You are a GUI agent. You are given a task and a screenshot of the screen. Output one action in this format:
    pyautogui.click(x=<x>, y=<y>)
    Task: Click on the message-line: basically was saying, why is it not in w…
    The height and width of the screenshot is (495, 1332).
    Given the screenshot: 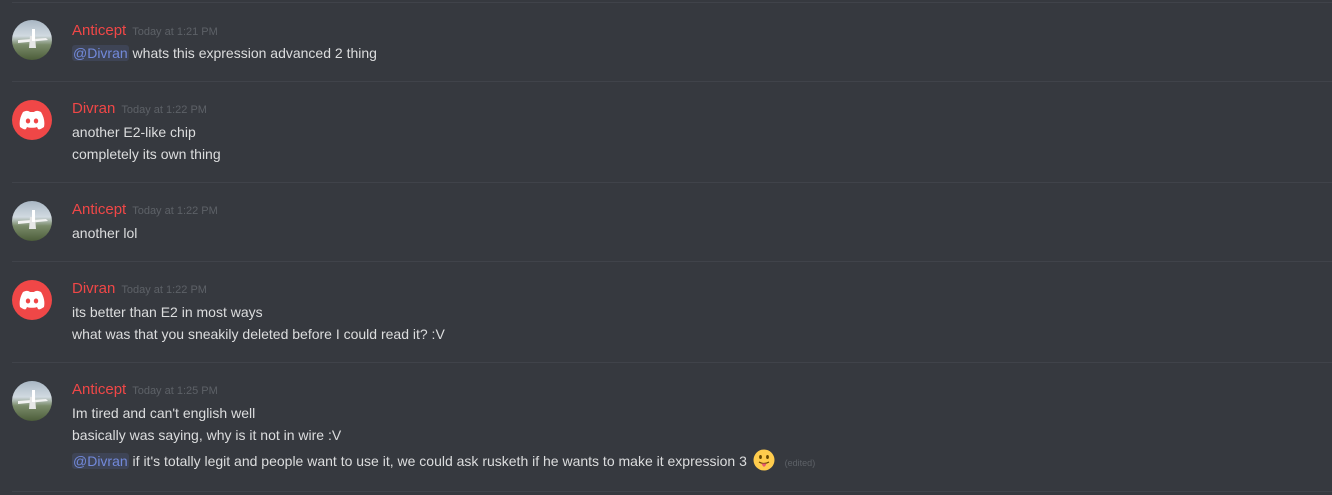 What is the action you would take?
    pyautogui.click(x=207, y=435)
    